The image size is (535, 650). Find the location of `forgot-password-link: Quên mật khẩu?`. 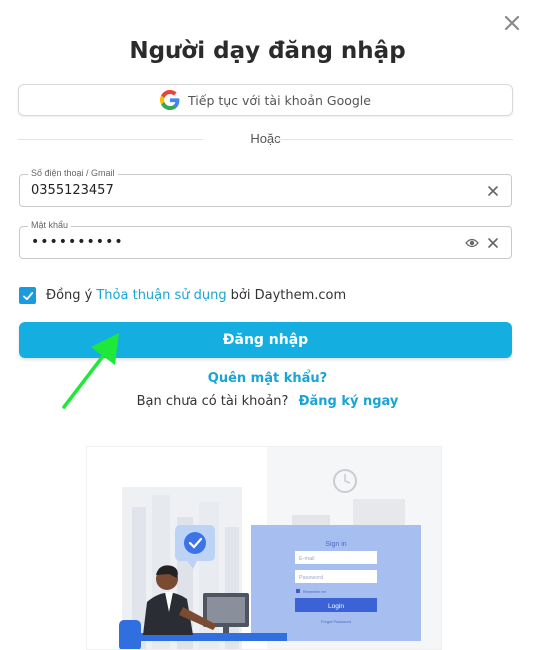

forgot-password-link: Quên mật khẩu? is located at coordinates (267, 378).